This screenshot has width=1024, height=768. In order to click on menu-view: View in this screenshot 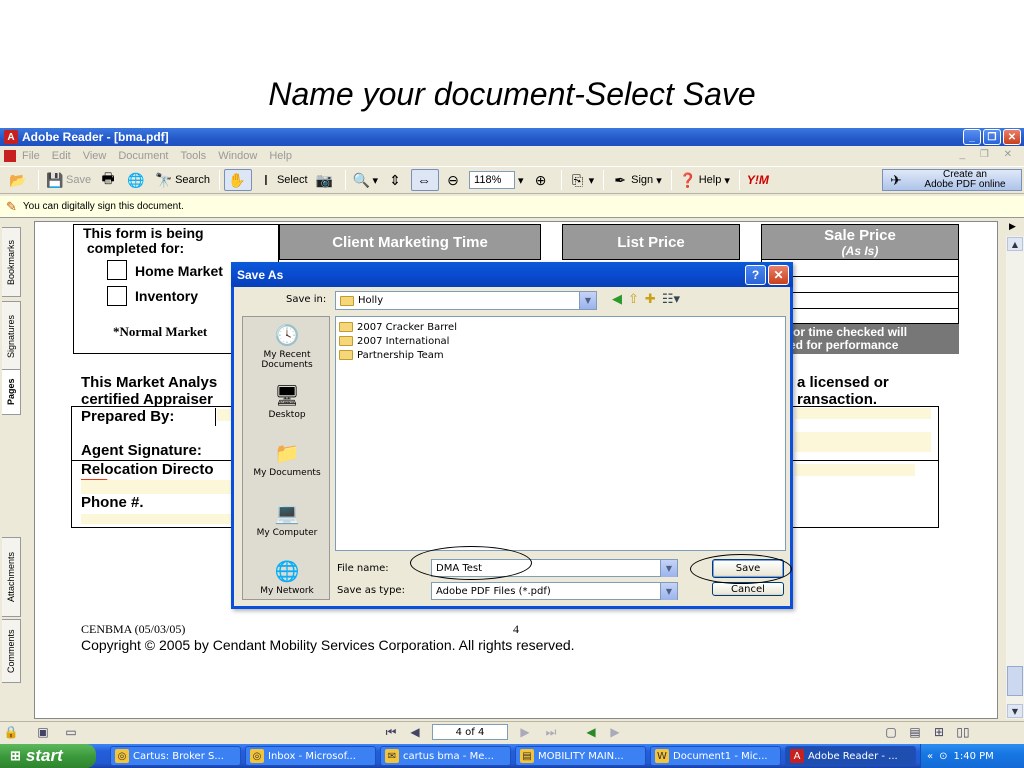, I will do `click(95, 156)`.